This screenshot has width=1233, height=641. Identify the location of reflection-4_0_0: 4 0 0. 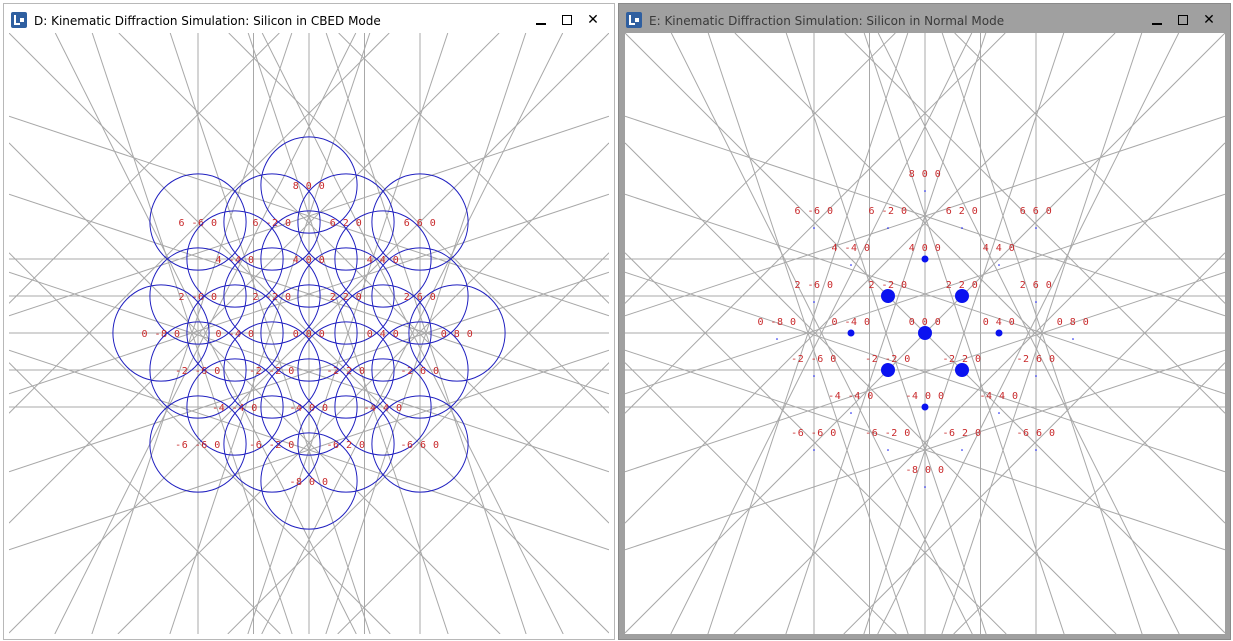
(925, 253).